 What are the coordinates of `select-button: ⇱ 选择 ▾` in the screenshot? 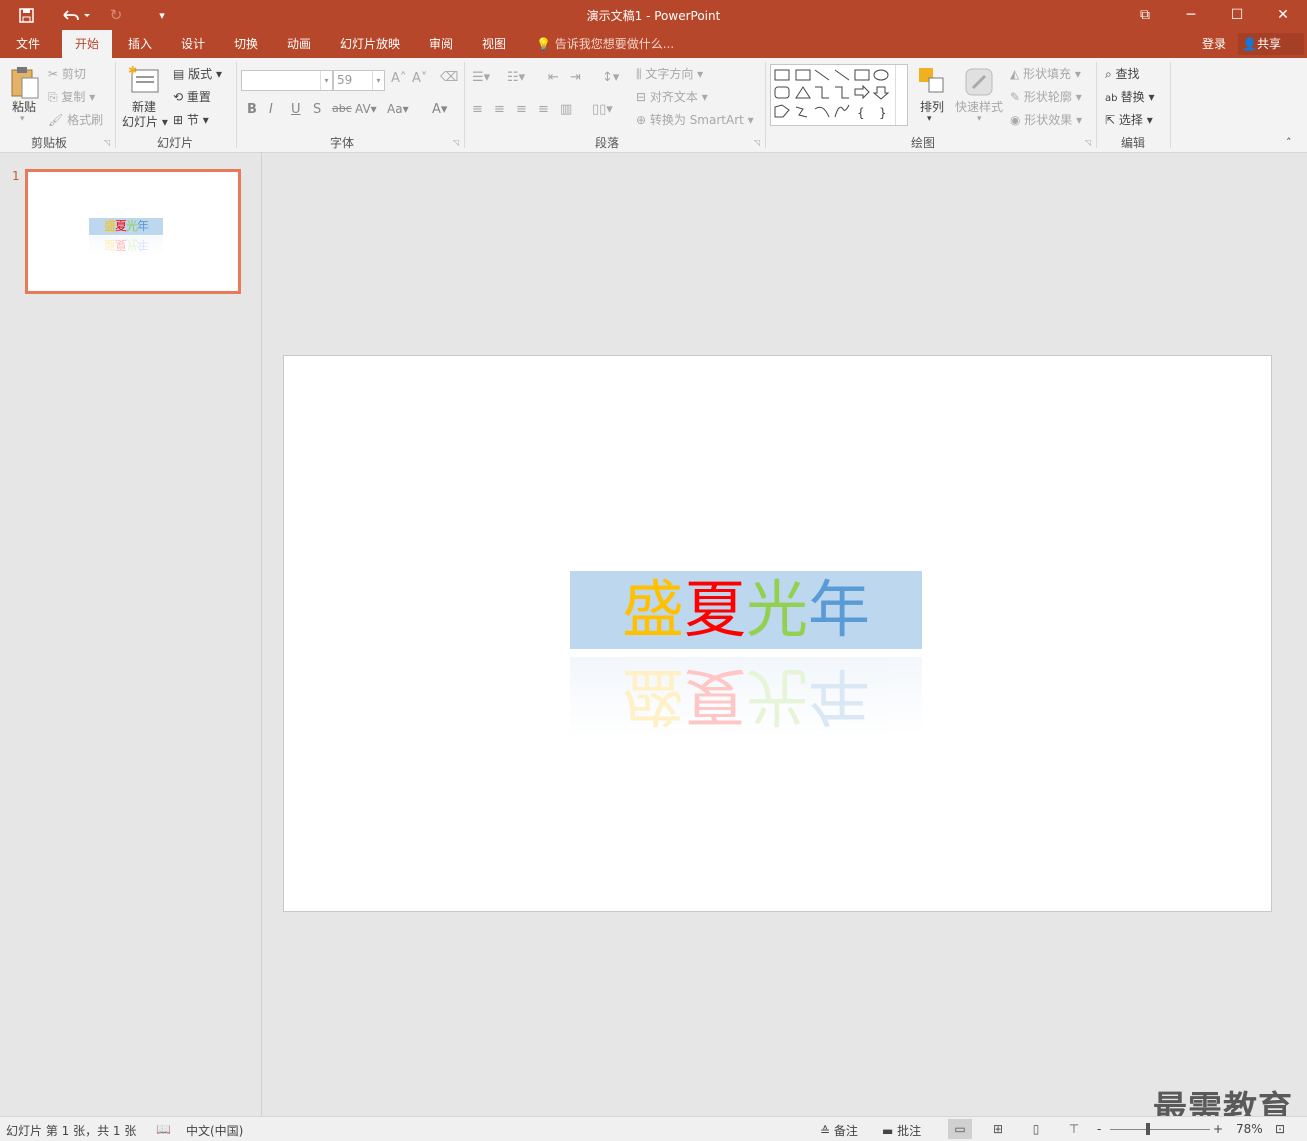 It's located at (1129, 119).